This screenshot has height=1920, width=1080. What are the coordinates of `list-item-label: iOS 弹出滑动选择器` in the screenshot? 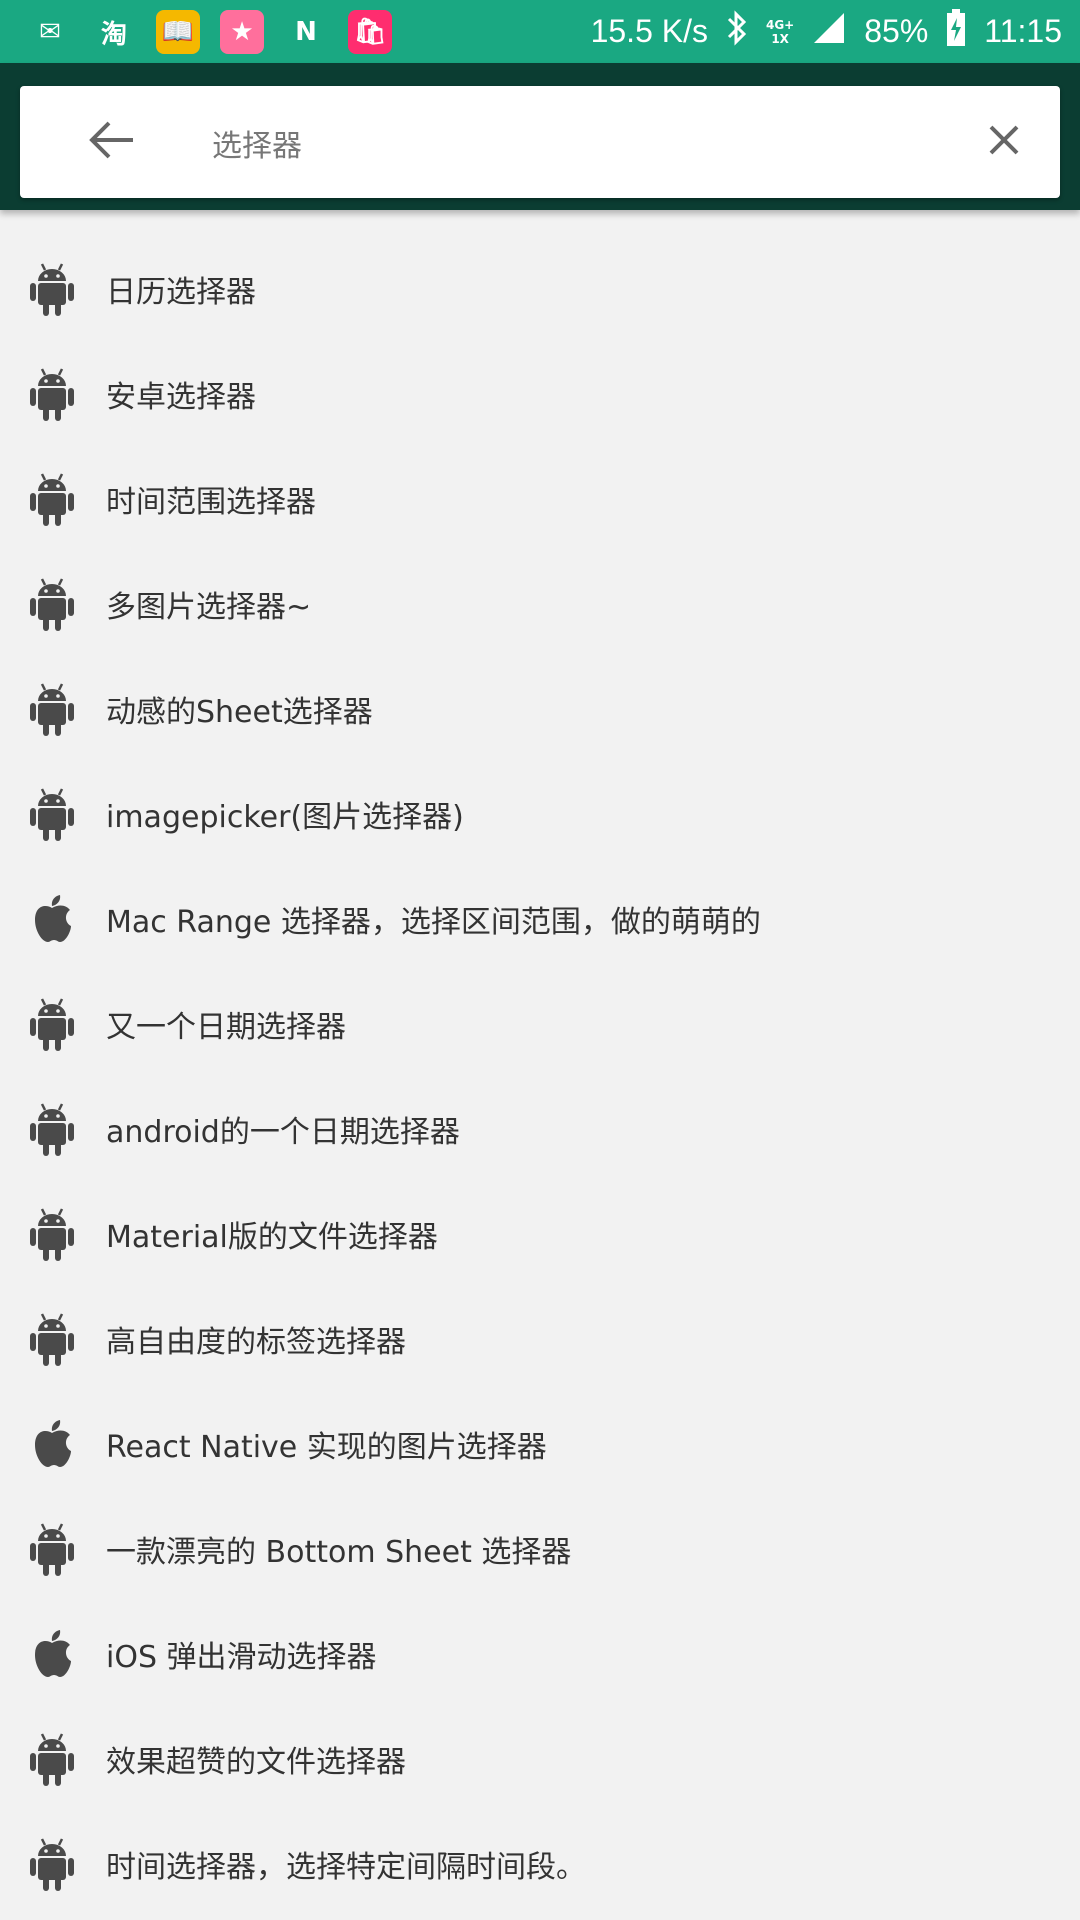 It's located at (241, 1657).